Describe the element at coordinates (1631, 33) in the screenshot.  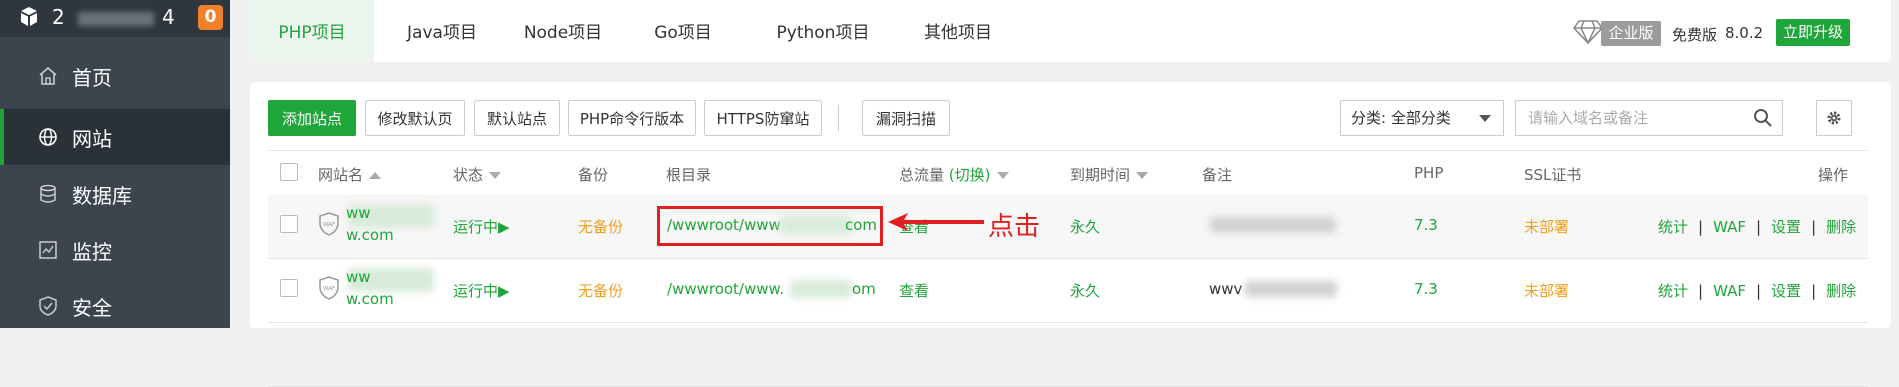
I see `enterprise-badge: 企业版` at that location.